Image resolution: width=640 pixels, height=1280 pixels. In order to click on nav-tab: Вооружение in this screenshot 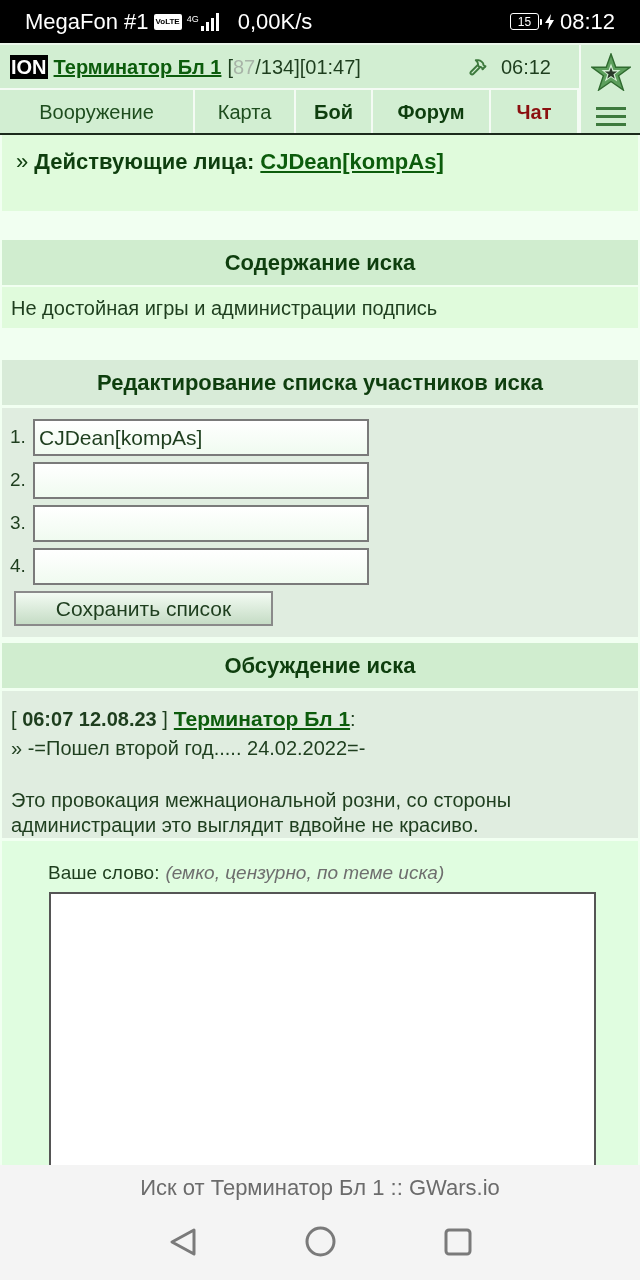, I will do `click(97, 111)`.